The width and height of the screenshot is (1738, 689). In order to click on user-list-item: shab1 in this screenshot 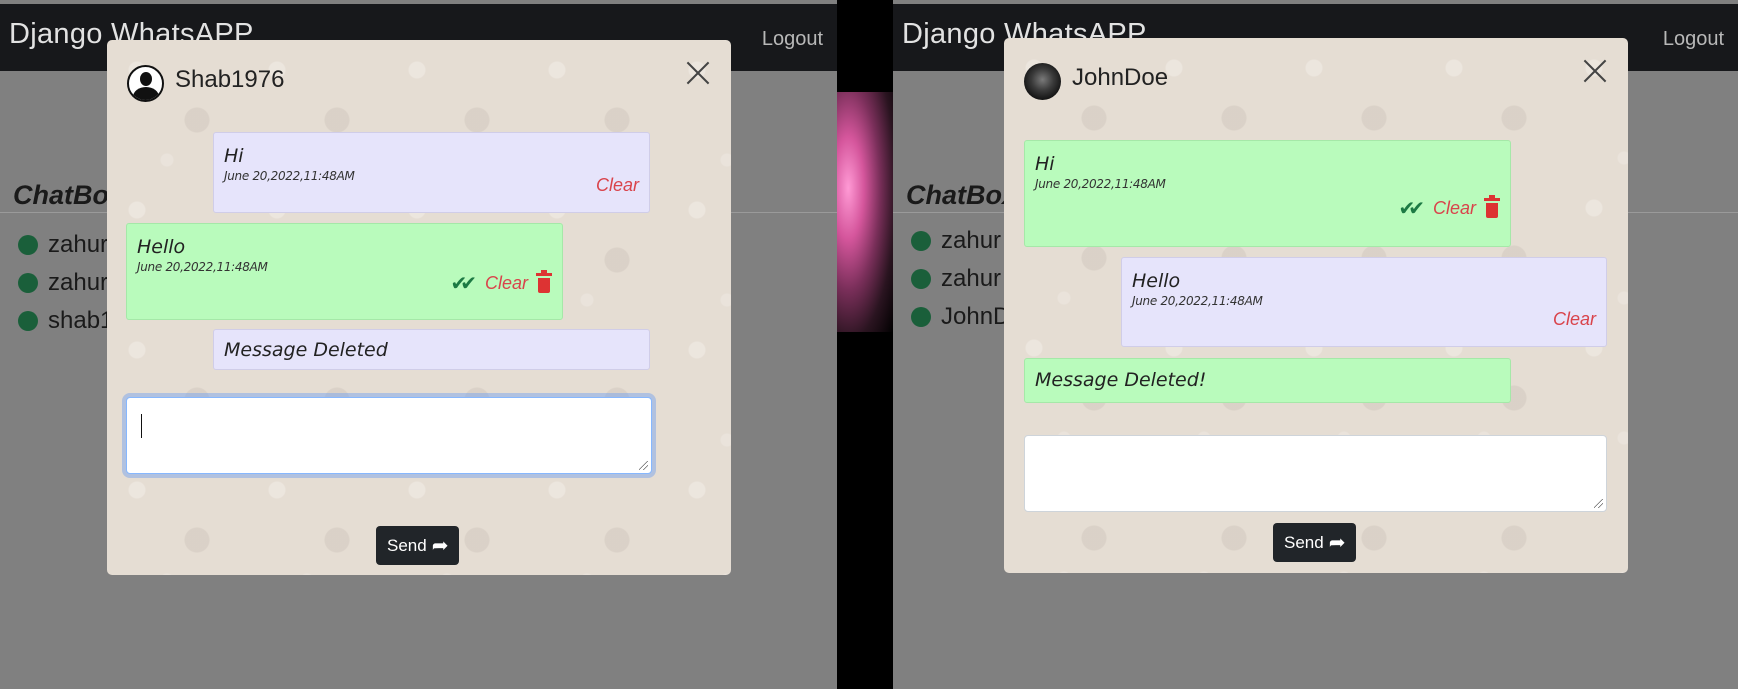, I will do `click(65, 321)`.